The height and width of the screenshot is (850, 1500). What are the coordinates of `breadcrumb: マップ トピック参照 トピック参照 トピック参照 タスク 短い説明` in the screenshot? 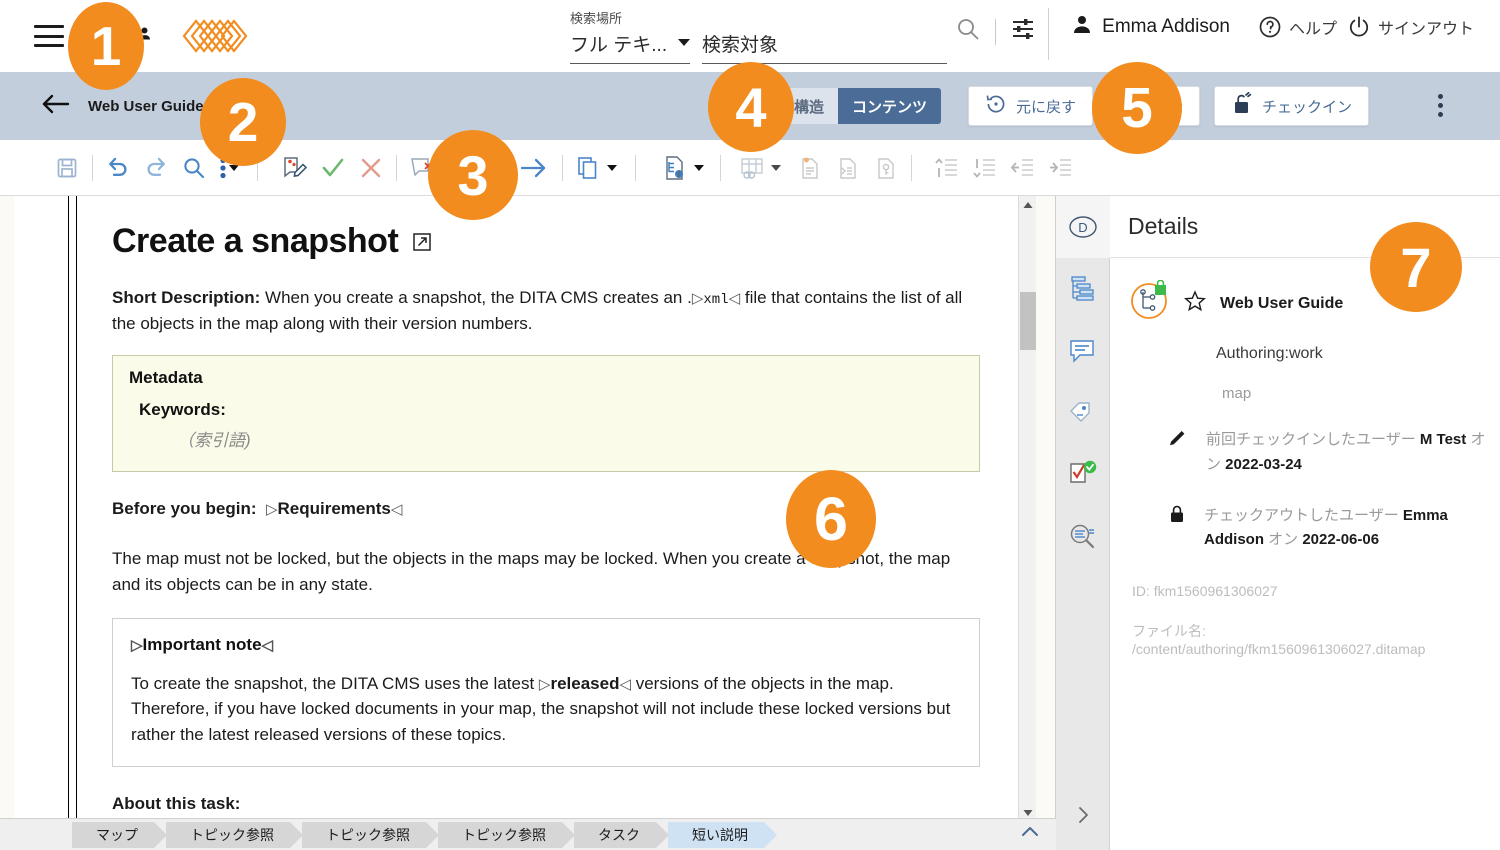 It's located at (528, 834).